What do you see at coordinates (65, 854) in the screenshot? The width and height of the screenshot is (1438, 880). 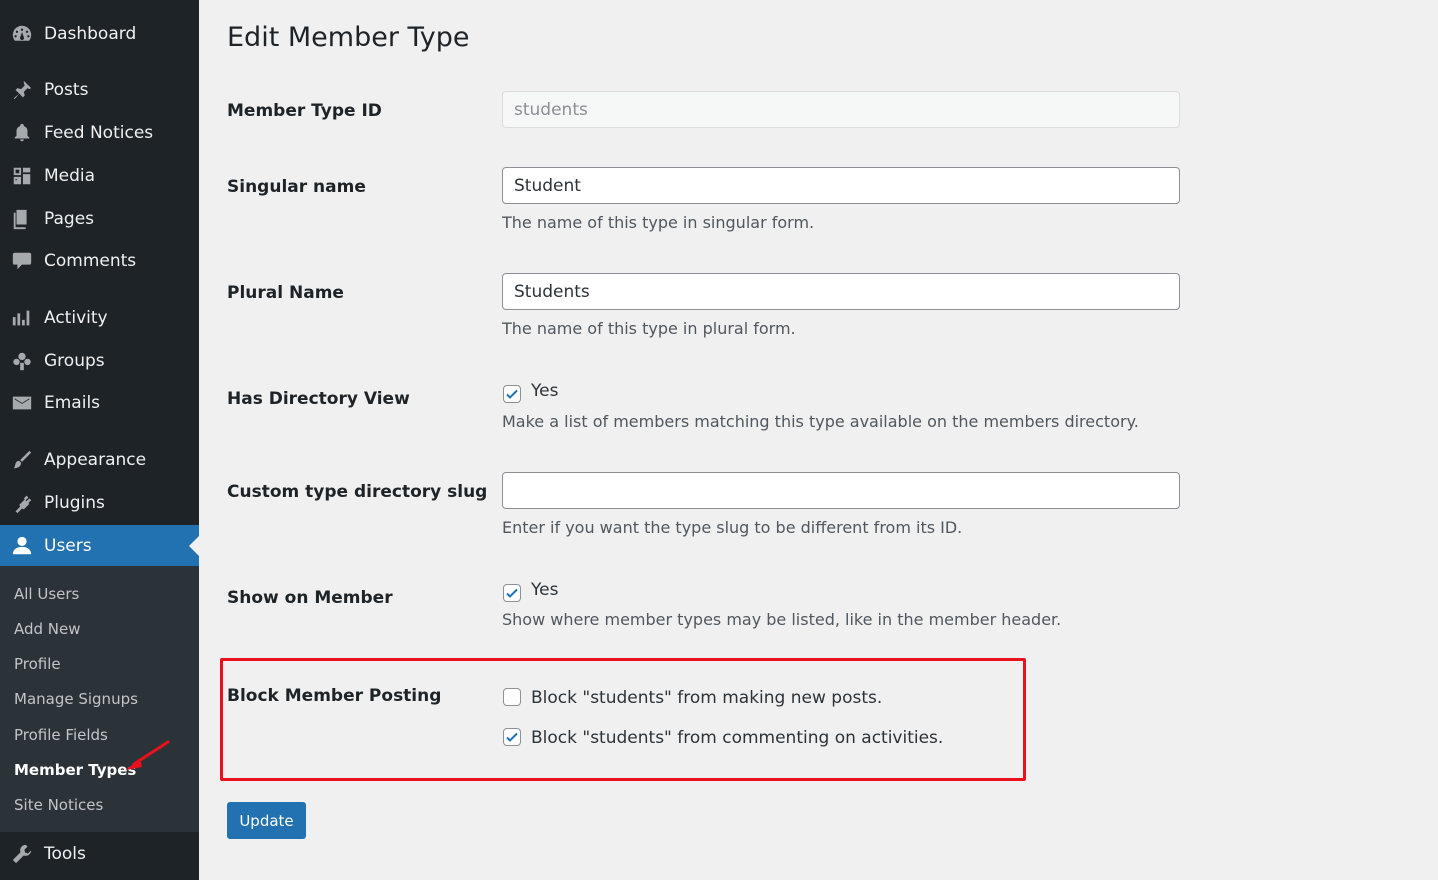 I see `menu-label: Tools` at bounding box center [65, 854].